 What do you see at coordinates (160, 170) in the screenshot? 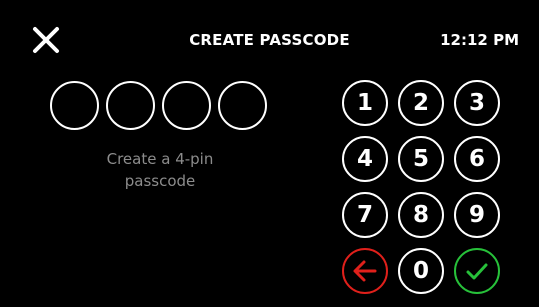
I see `passcode-prompt: Create a 4-pin passcode` at bounding box center [160, 170].